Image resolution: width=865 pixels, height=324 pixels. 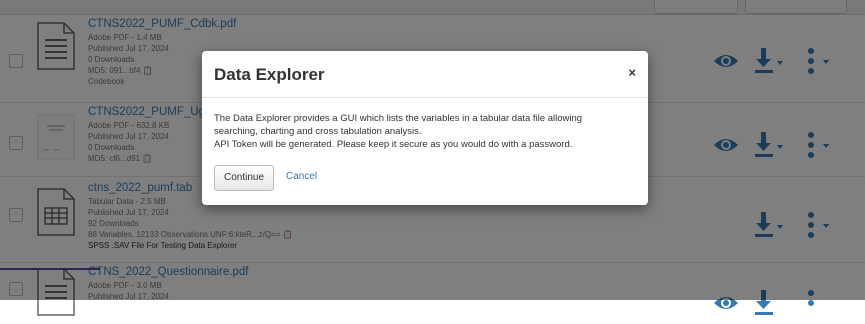 I want to click on cancel-button: Cancel, so click(x=301, y=177).